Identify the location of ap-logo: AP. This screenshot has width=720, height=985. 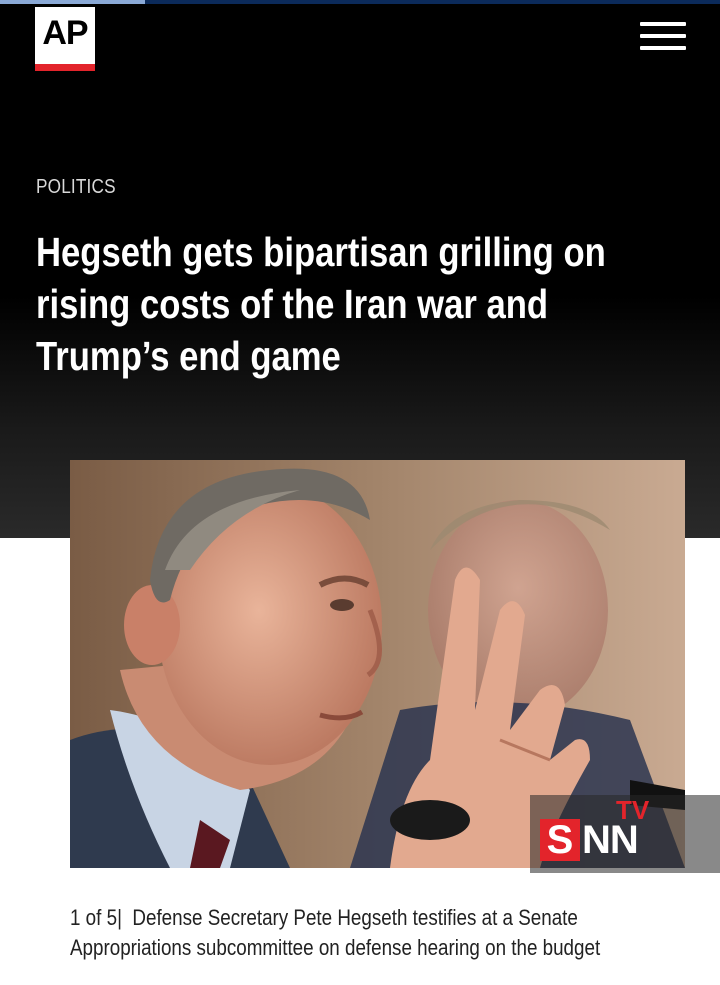
(65, 39).